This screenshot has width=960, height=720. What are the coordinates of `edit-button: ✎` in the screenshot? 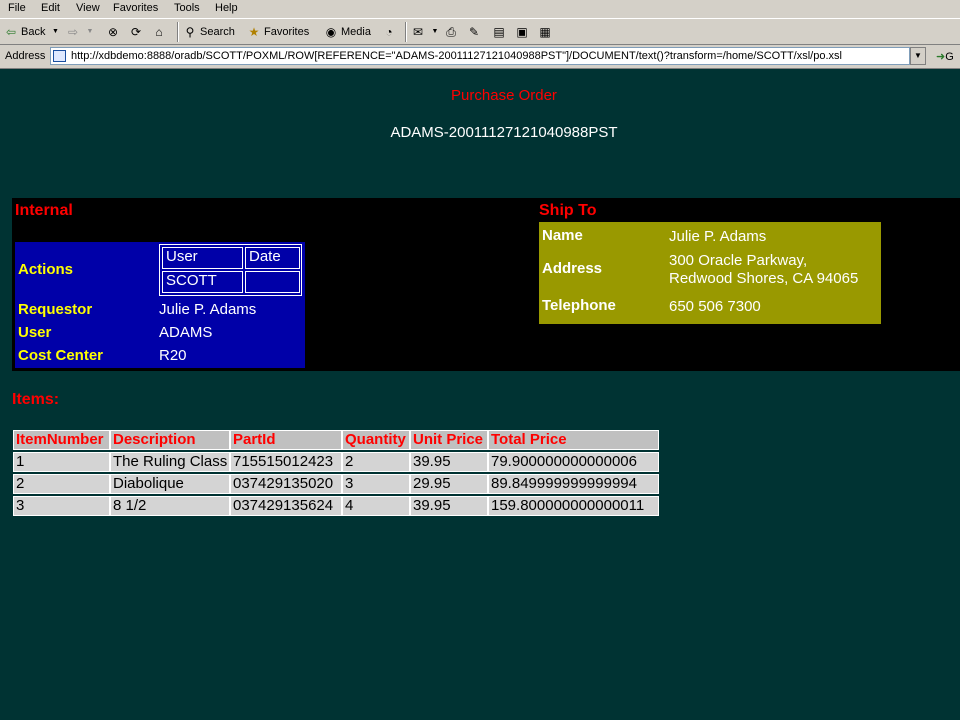 It's located at (474, 32).